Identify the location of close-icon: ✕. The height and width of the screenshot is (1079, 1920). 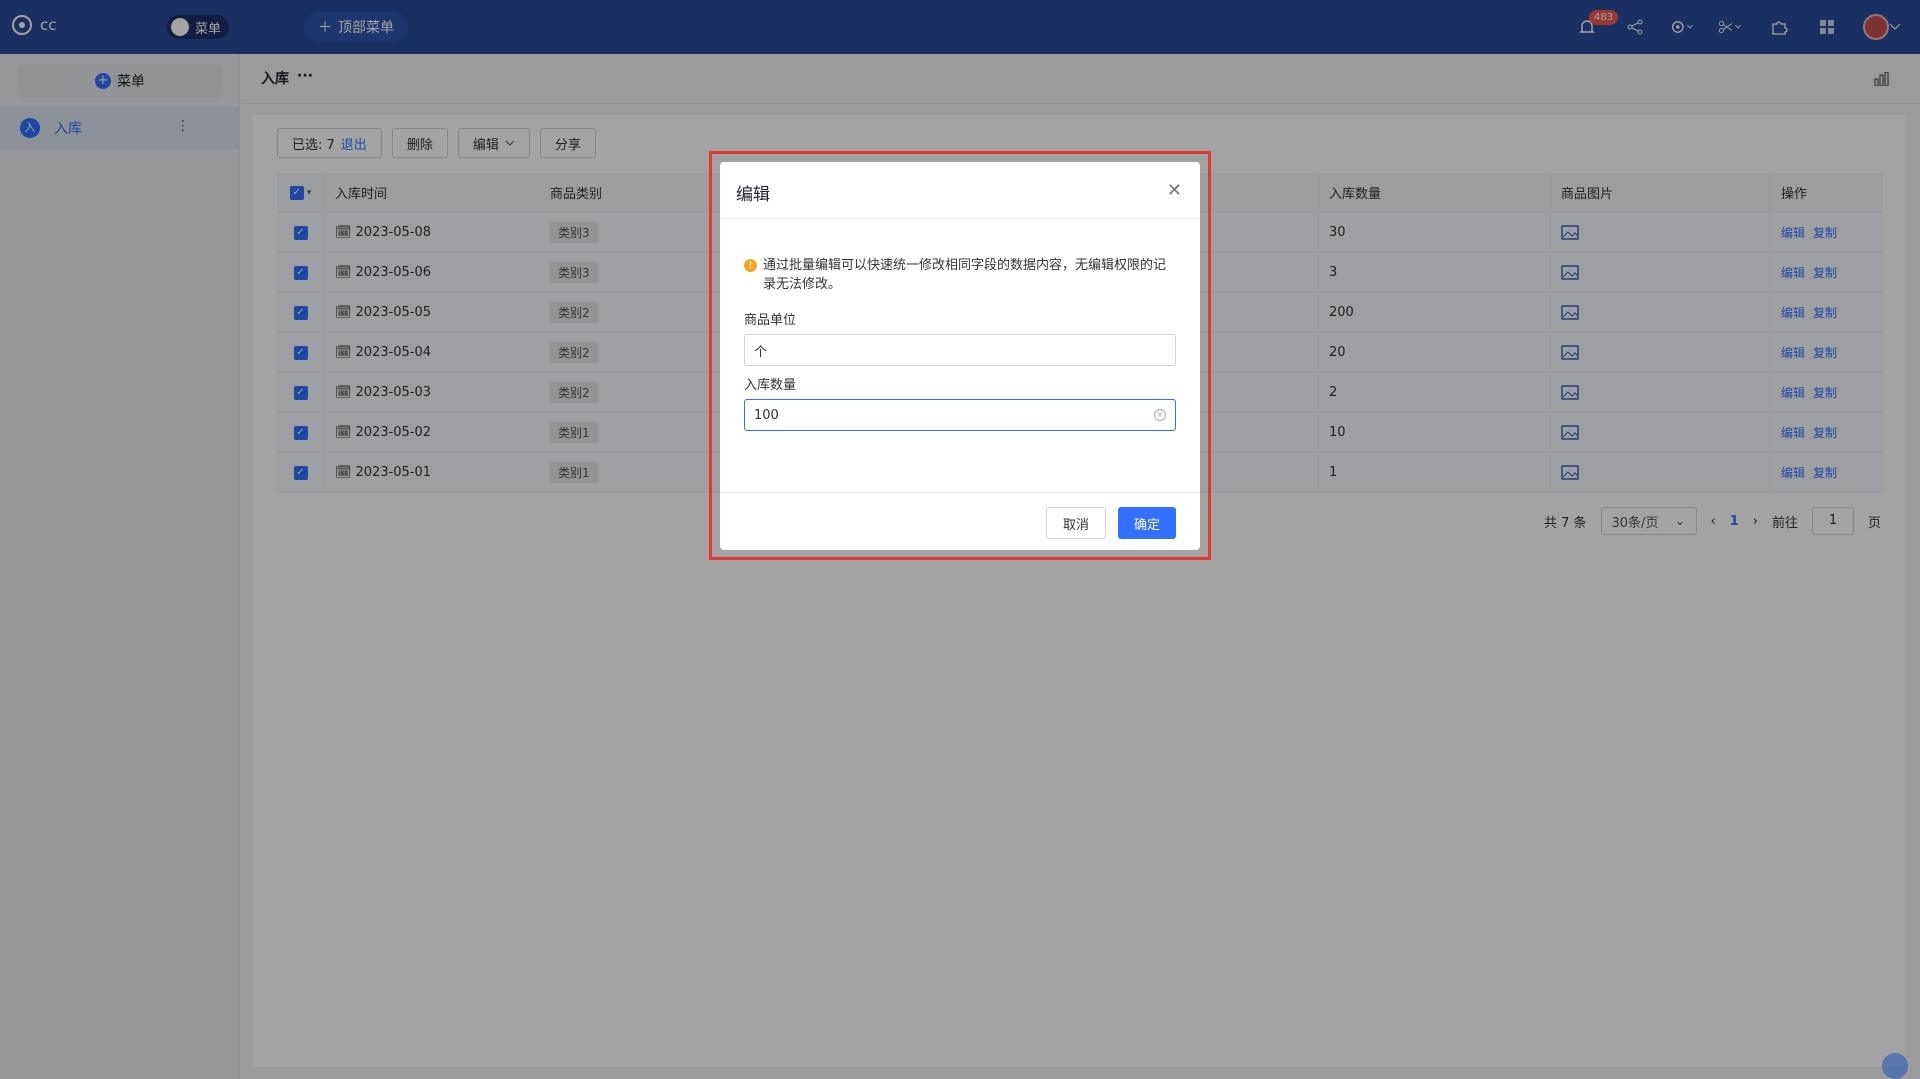
(1174, 190).